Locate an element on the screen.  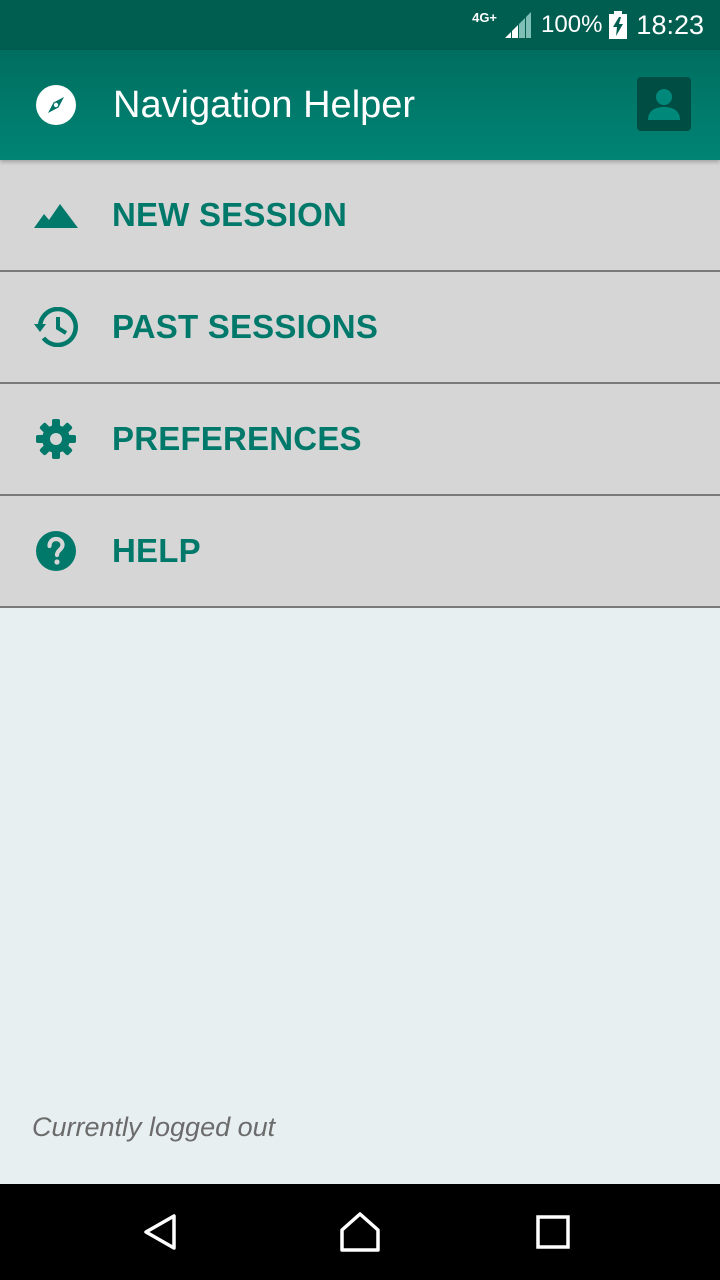
account-box-icon is located at coordinates (664, 104).